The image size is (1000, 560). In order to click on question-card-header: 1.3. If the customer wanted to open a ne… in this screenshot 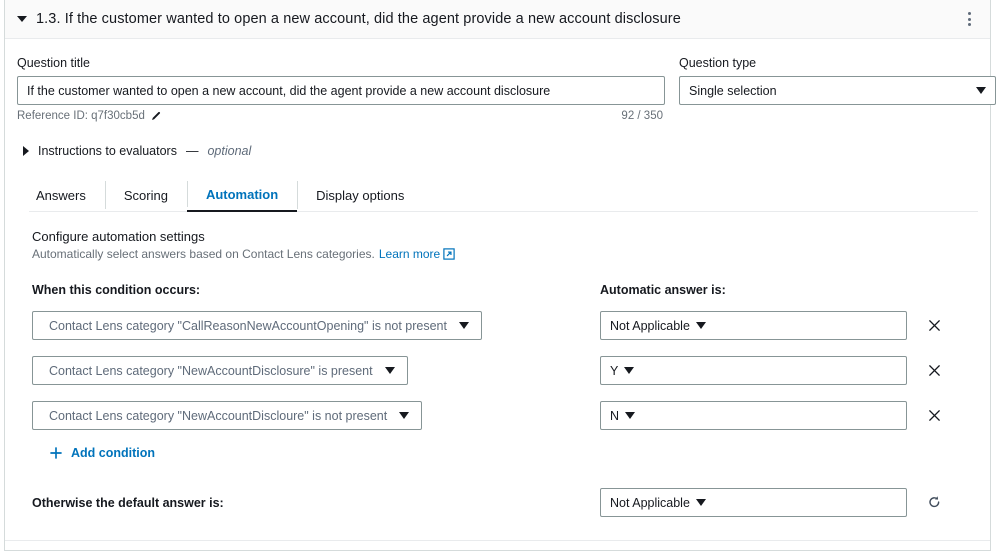, I will do `click(497, 19)`.